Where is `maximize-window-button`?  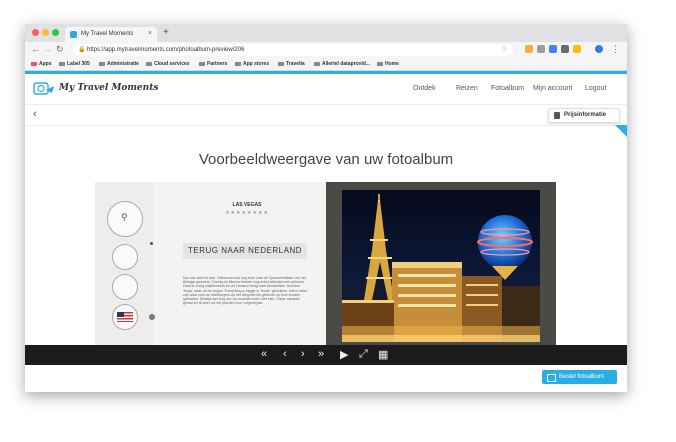
maximize-window-button is located at coordinates (55, 32).